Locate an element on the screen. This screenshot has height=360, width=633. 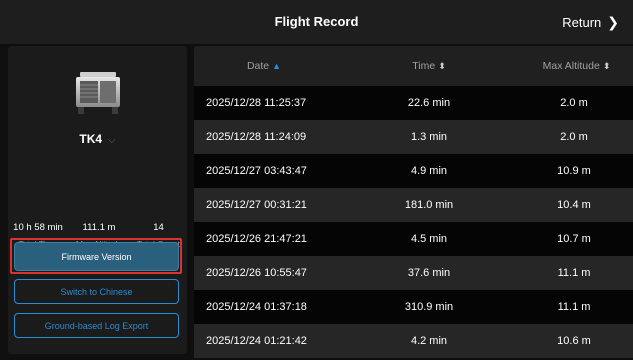
column-label: Date is located at coordinates (258, 66).